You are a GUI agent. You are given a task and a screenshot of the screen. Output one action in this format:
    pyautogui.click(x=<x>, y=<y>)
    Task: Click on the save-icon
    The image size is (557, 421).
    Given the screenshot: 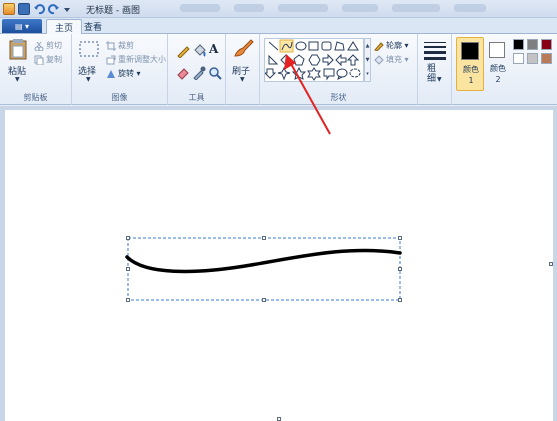 What is the action you would take?
    pyautogui.click(x=24, y=9)
    